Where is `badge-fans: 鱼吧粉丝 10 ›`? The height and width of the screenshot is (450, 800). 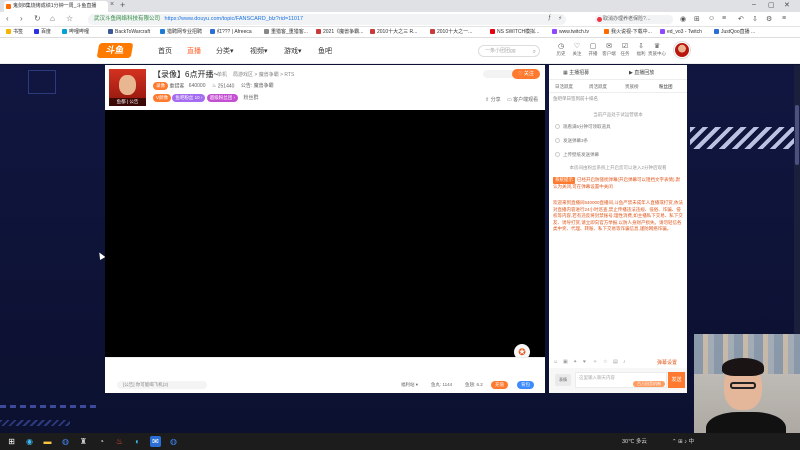 badge-fans: 鱼吧粉丝 10 › is located at coordinates (189, 98).